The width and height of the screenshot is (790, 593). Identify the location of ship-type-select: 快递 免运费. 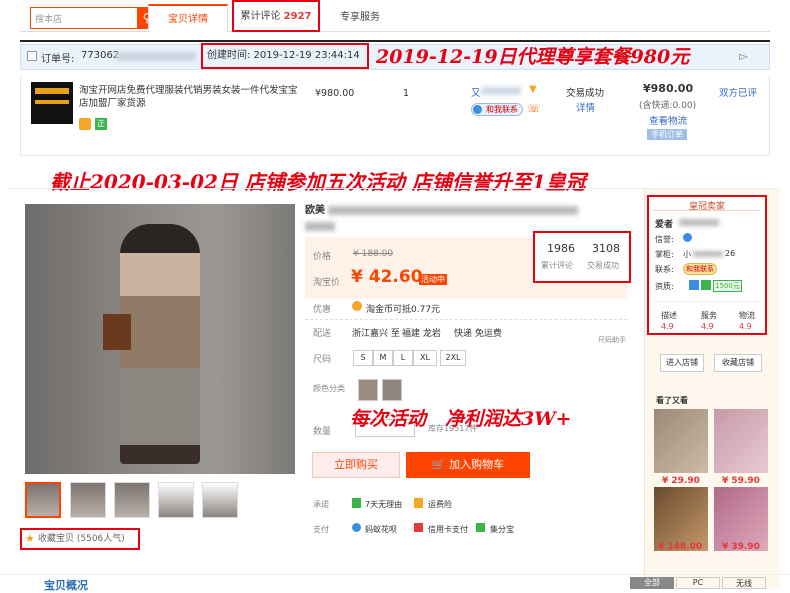
(478, 332).